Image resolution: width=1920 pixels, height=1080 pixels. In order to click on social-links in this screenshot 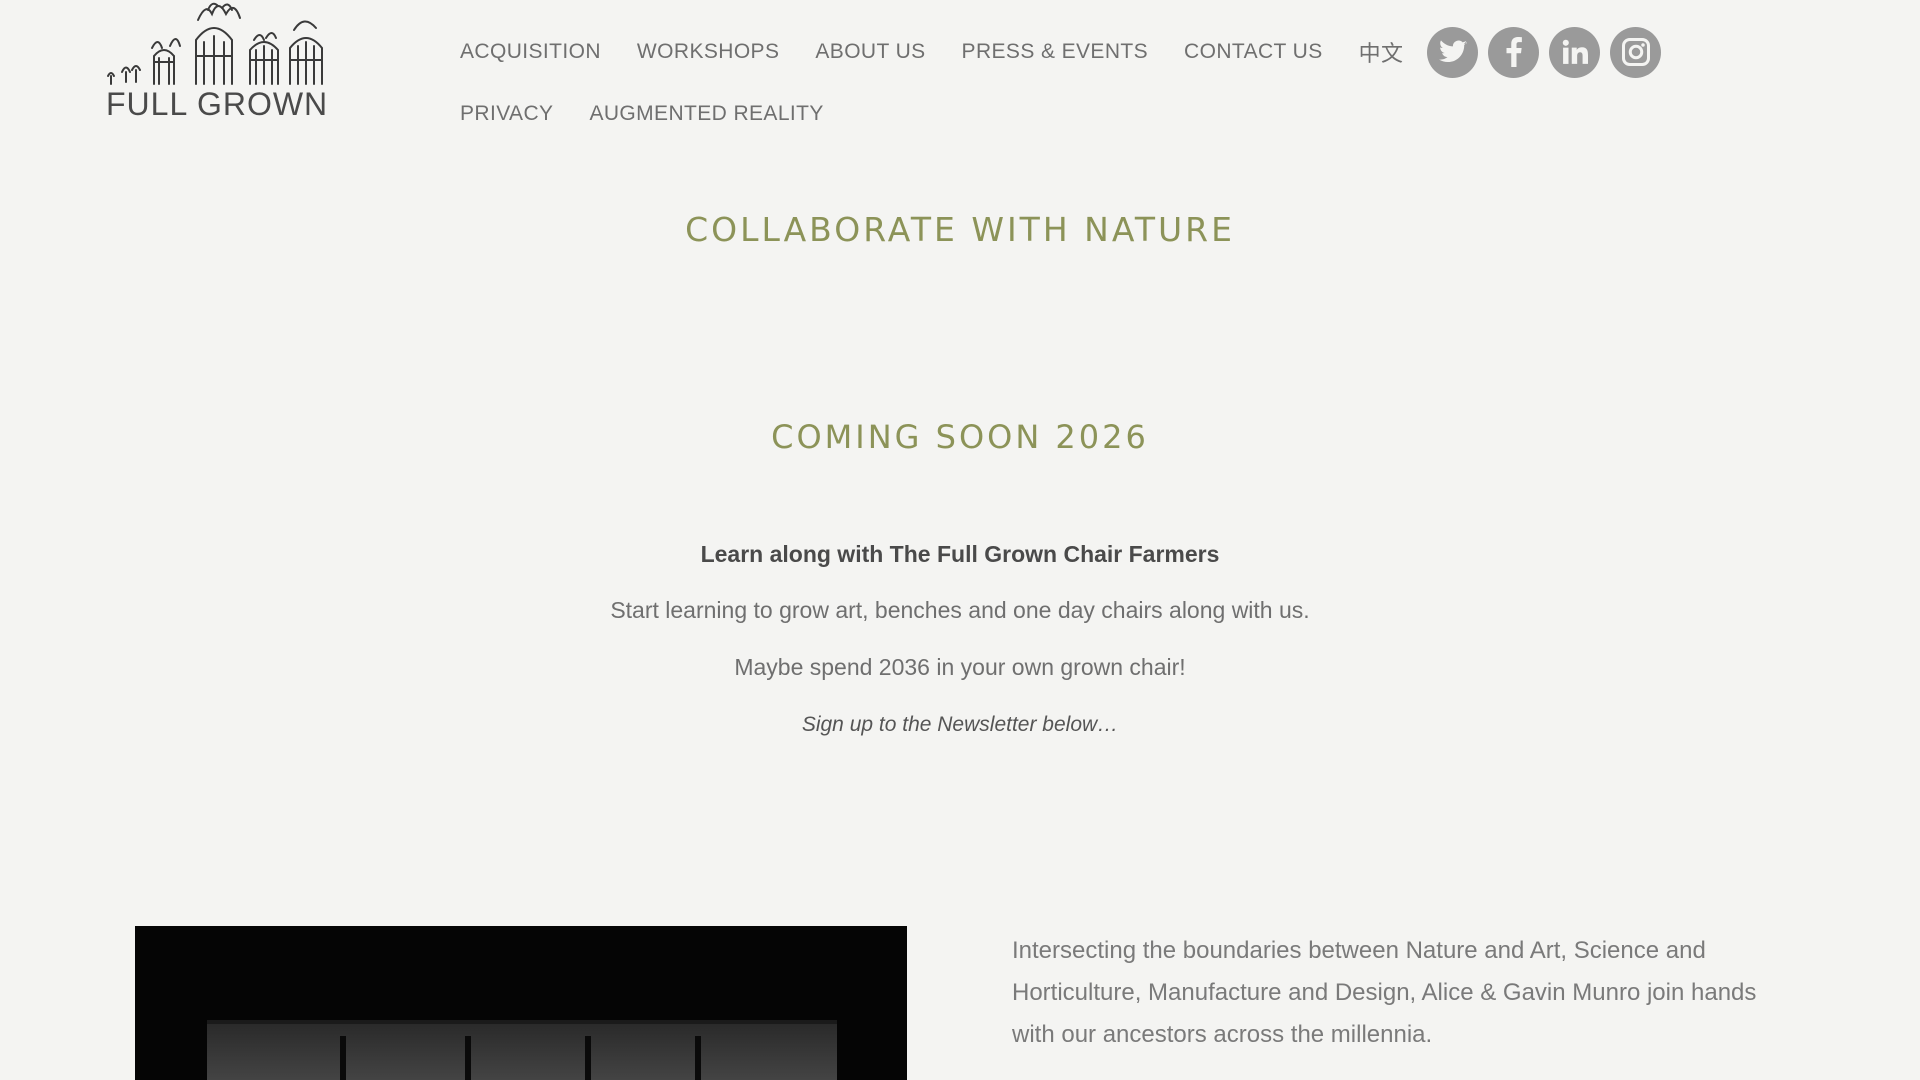, I will do `click(1549, 52)`.